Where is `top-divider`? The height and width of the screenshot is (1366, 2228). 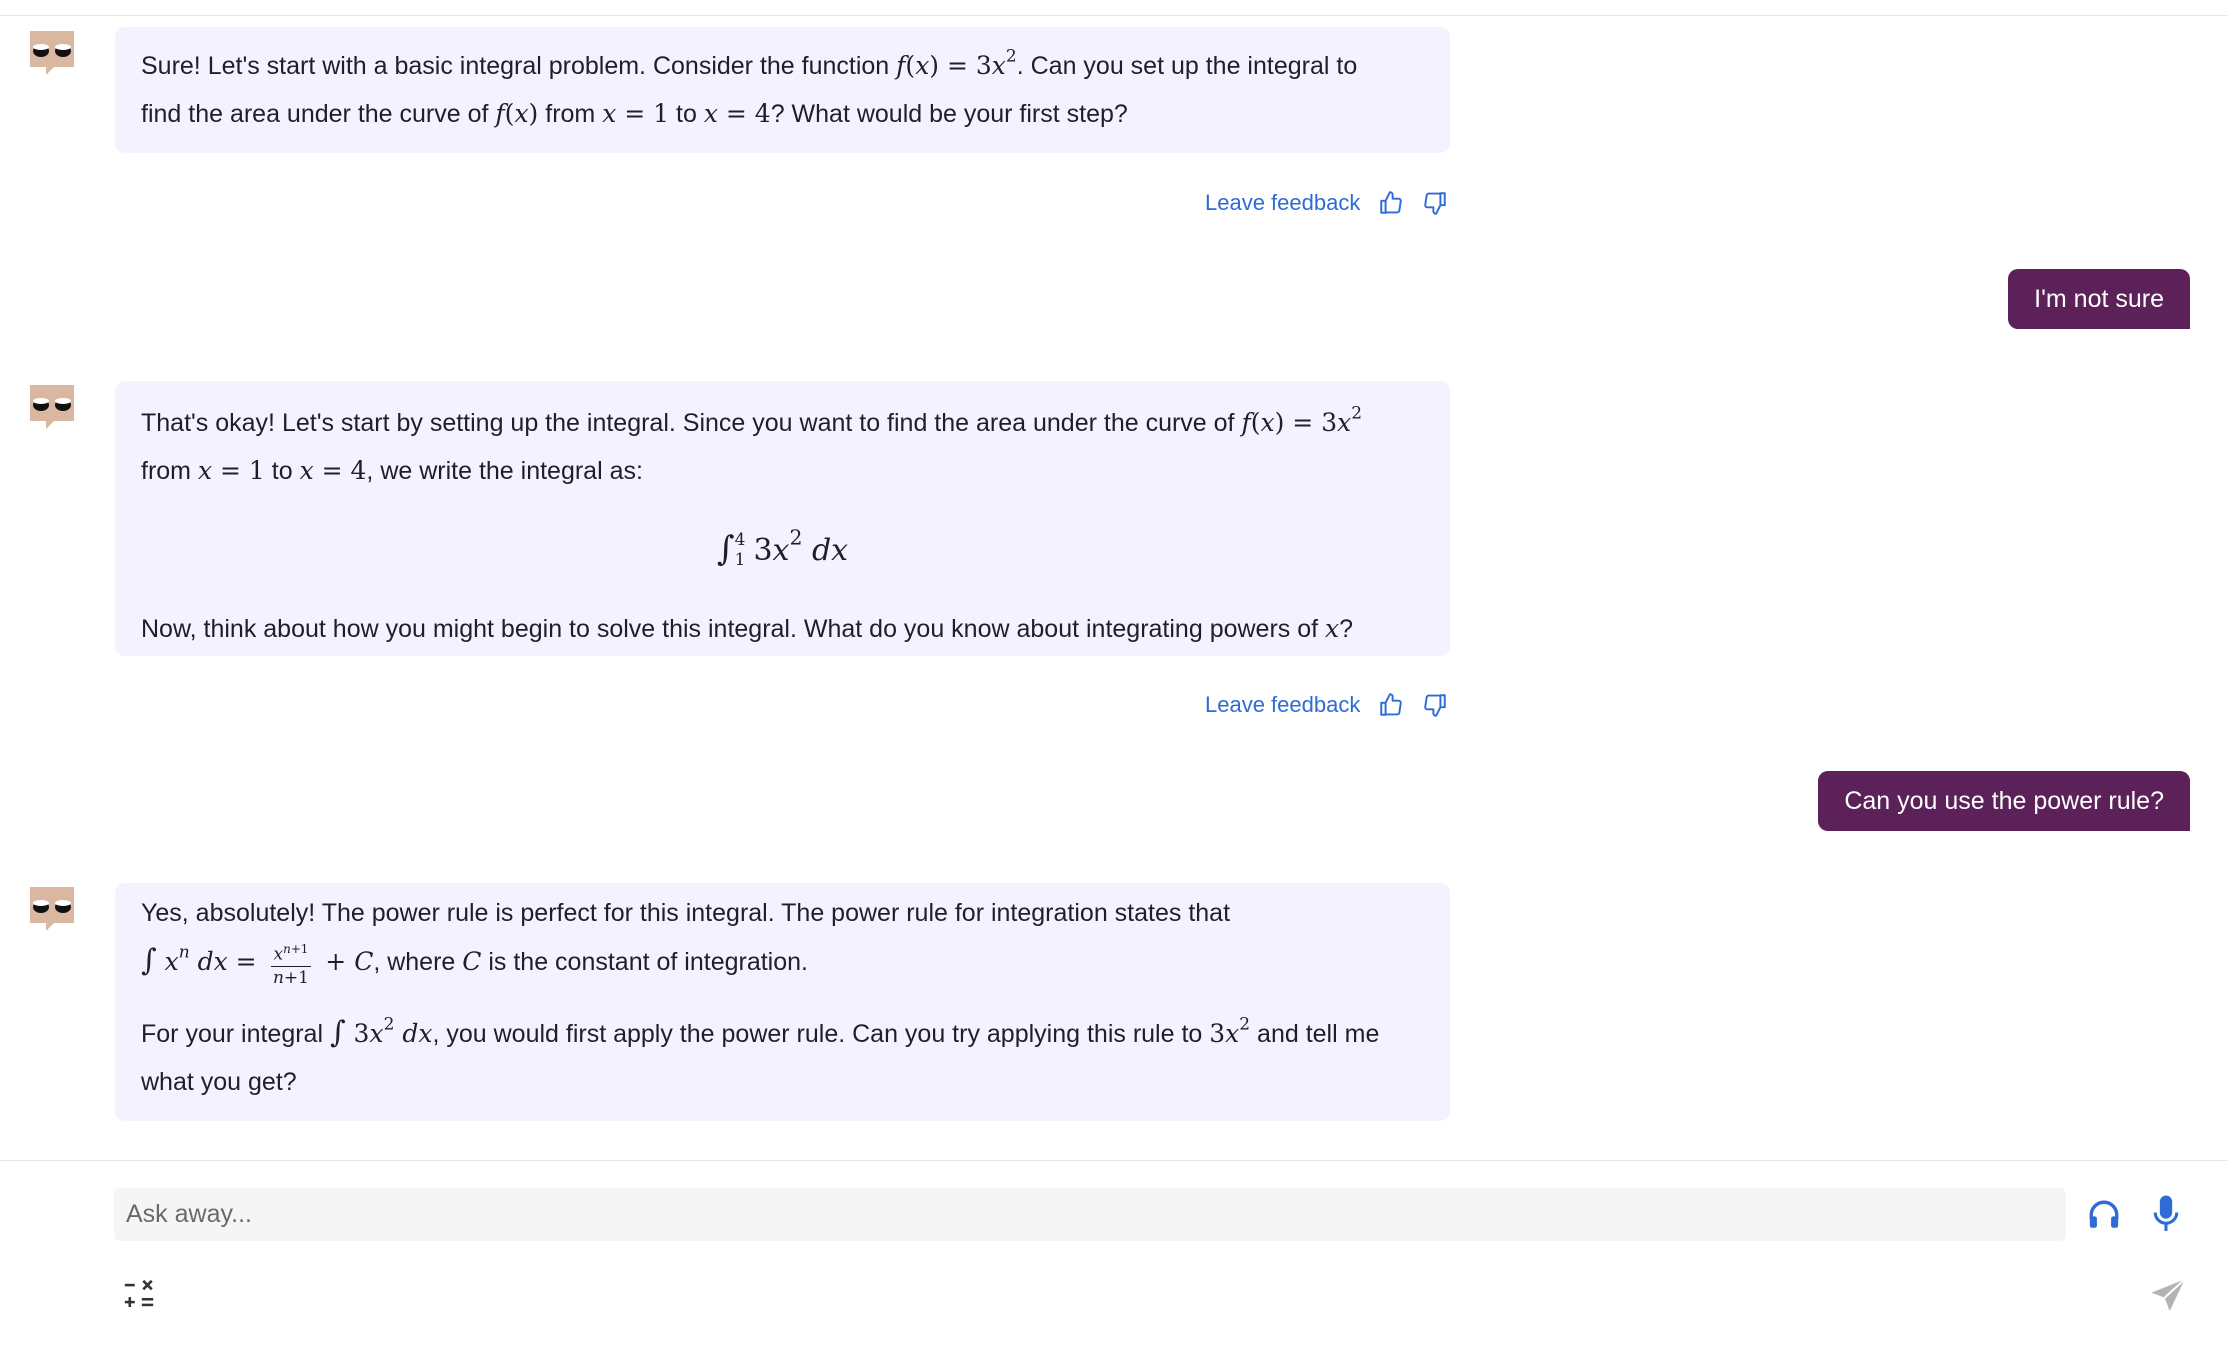 top-divider is located at coordinates (1114, 15).